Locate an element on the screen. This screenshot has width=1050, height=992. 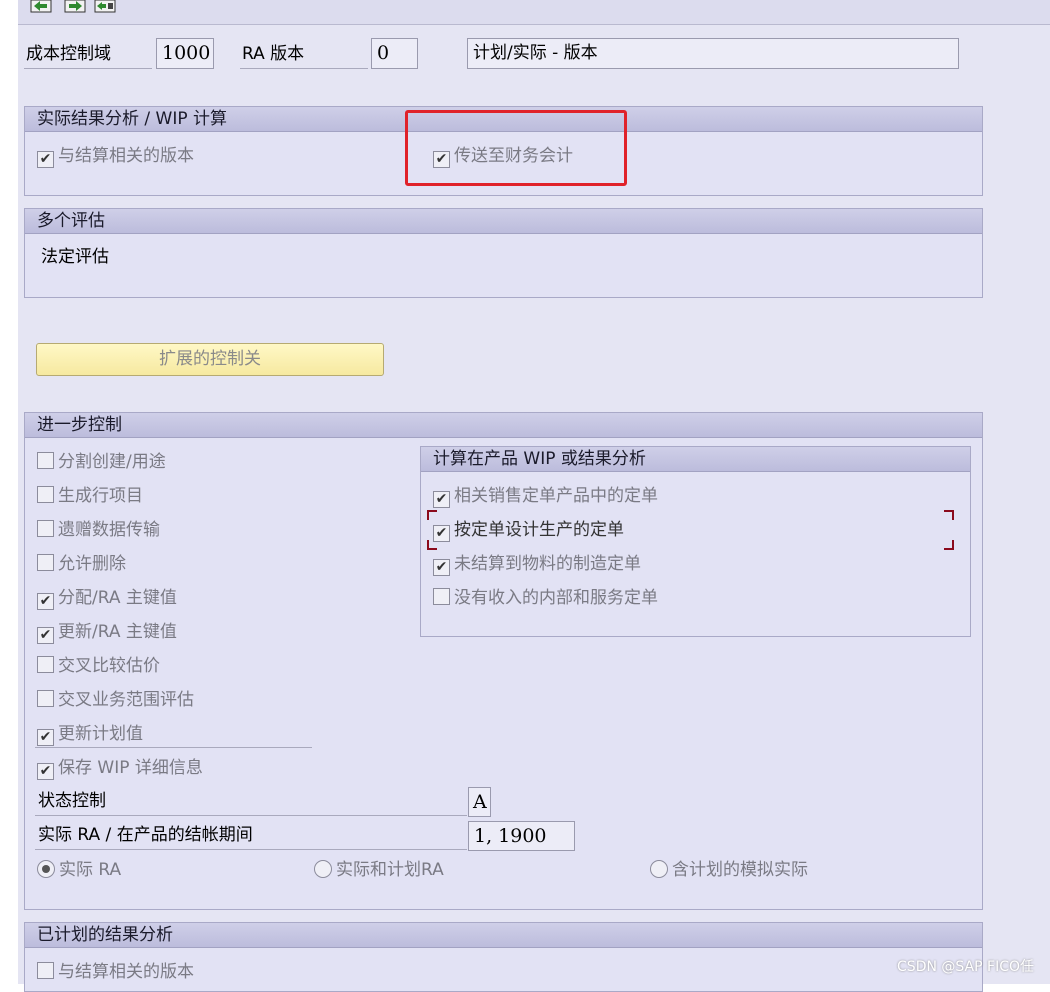
wip-calc-checkbox: ✔ 相关销售定单产品中的定单 is located at coordinates (545, 496).